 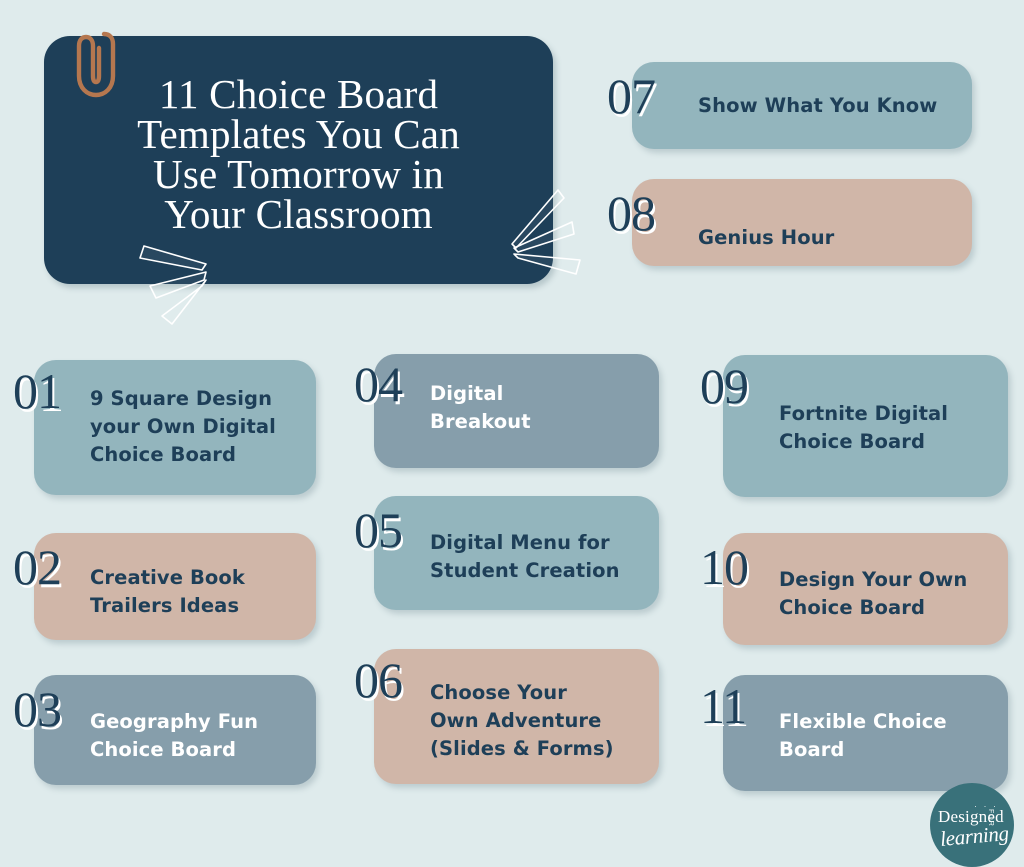 What do you see at coordinates (631, 213) in the screenshot?
I see `card-number: 08` at bounding box center [631, 213].